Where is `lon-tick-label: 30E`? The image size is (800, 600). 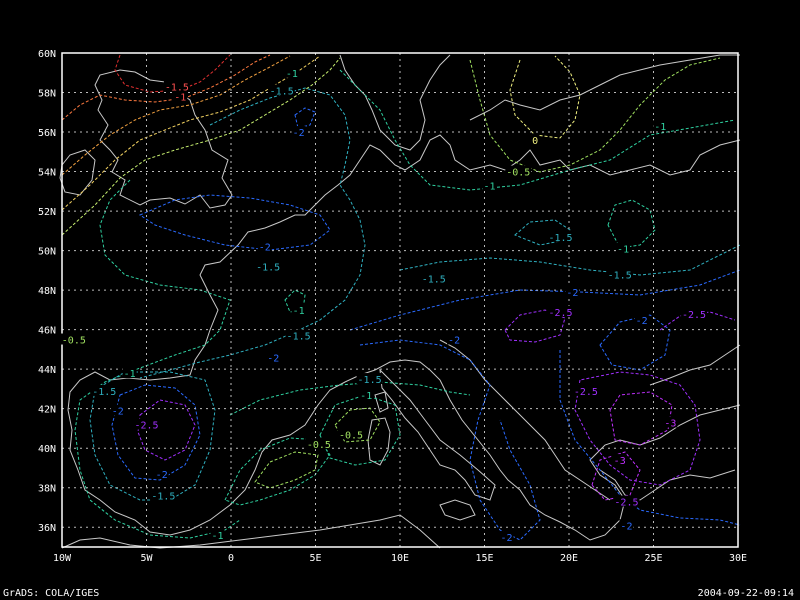
lon-tick-label: 30E is located at coordinates (738, 558).